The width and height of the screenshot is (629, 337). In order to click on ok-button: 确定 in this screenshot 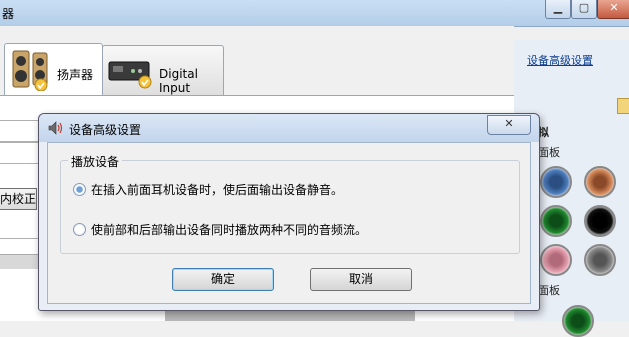, I will do `click(223, 279)`.